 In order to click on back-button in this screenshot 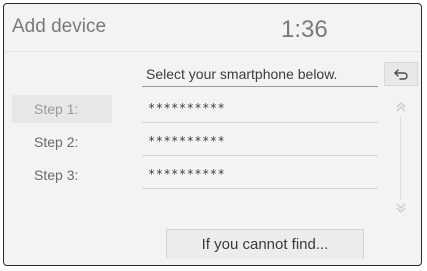, I will do `click(401, 74)`.